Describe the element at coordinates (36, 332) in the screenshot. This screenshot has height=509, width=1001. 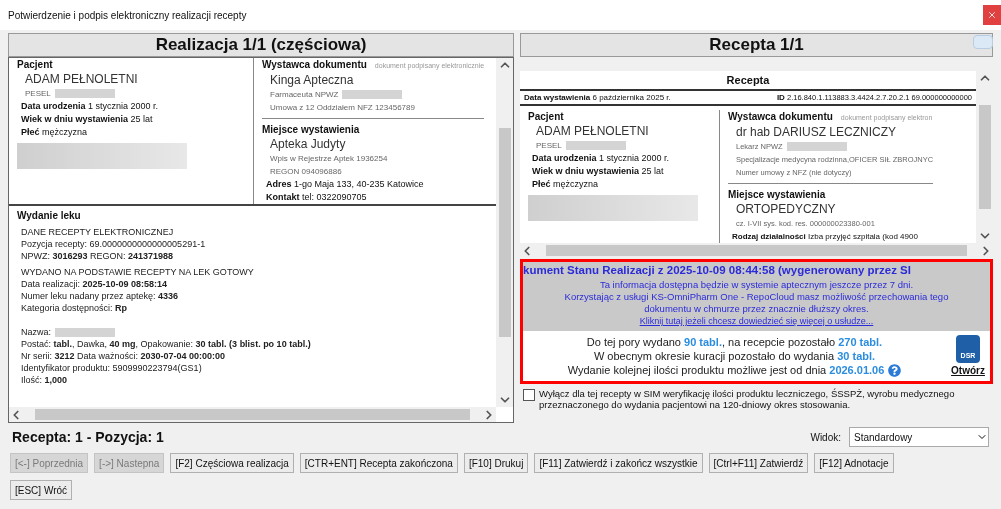
I see `info-text: Nazwa:` at that location.